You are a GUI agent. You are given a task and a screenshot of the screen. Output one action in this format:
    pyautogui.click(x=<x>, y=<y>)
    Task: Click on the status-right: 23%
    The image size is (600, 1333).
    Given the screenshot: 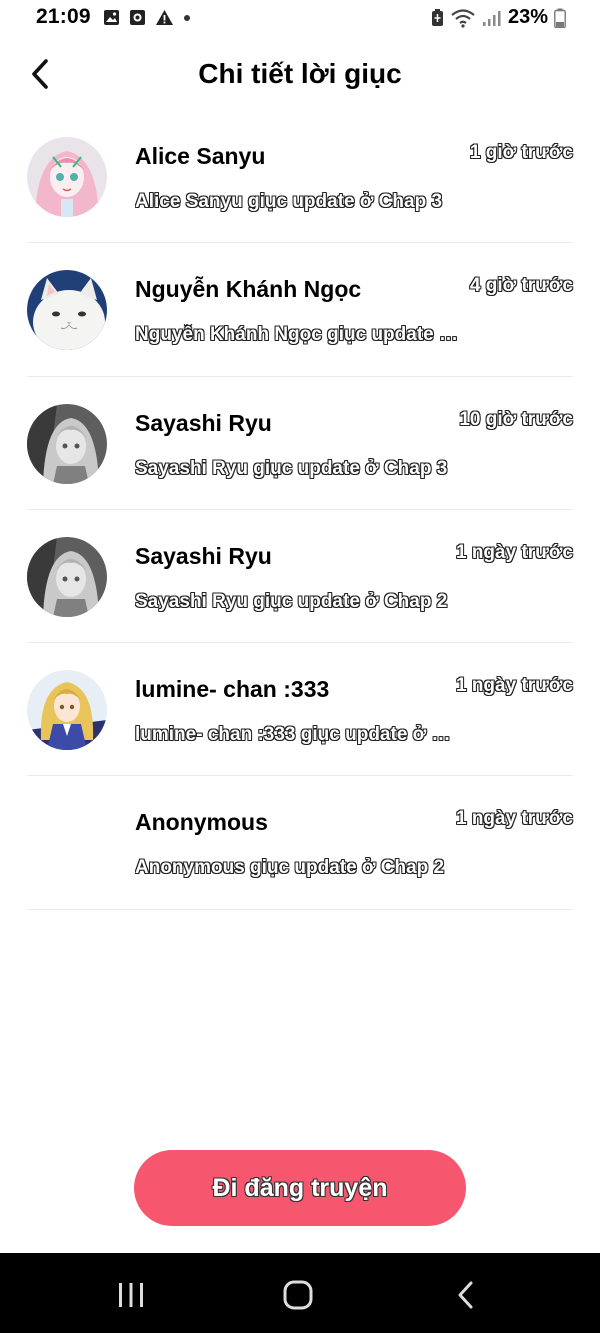 What is the action you would take?
    pyautogui.click(x=498, y=17)
    